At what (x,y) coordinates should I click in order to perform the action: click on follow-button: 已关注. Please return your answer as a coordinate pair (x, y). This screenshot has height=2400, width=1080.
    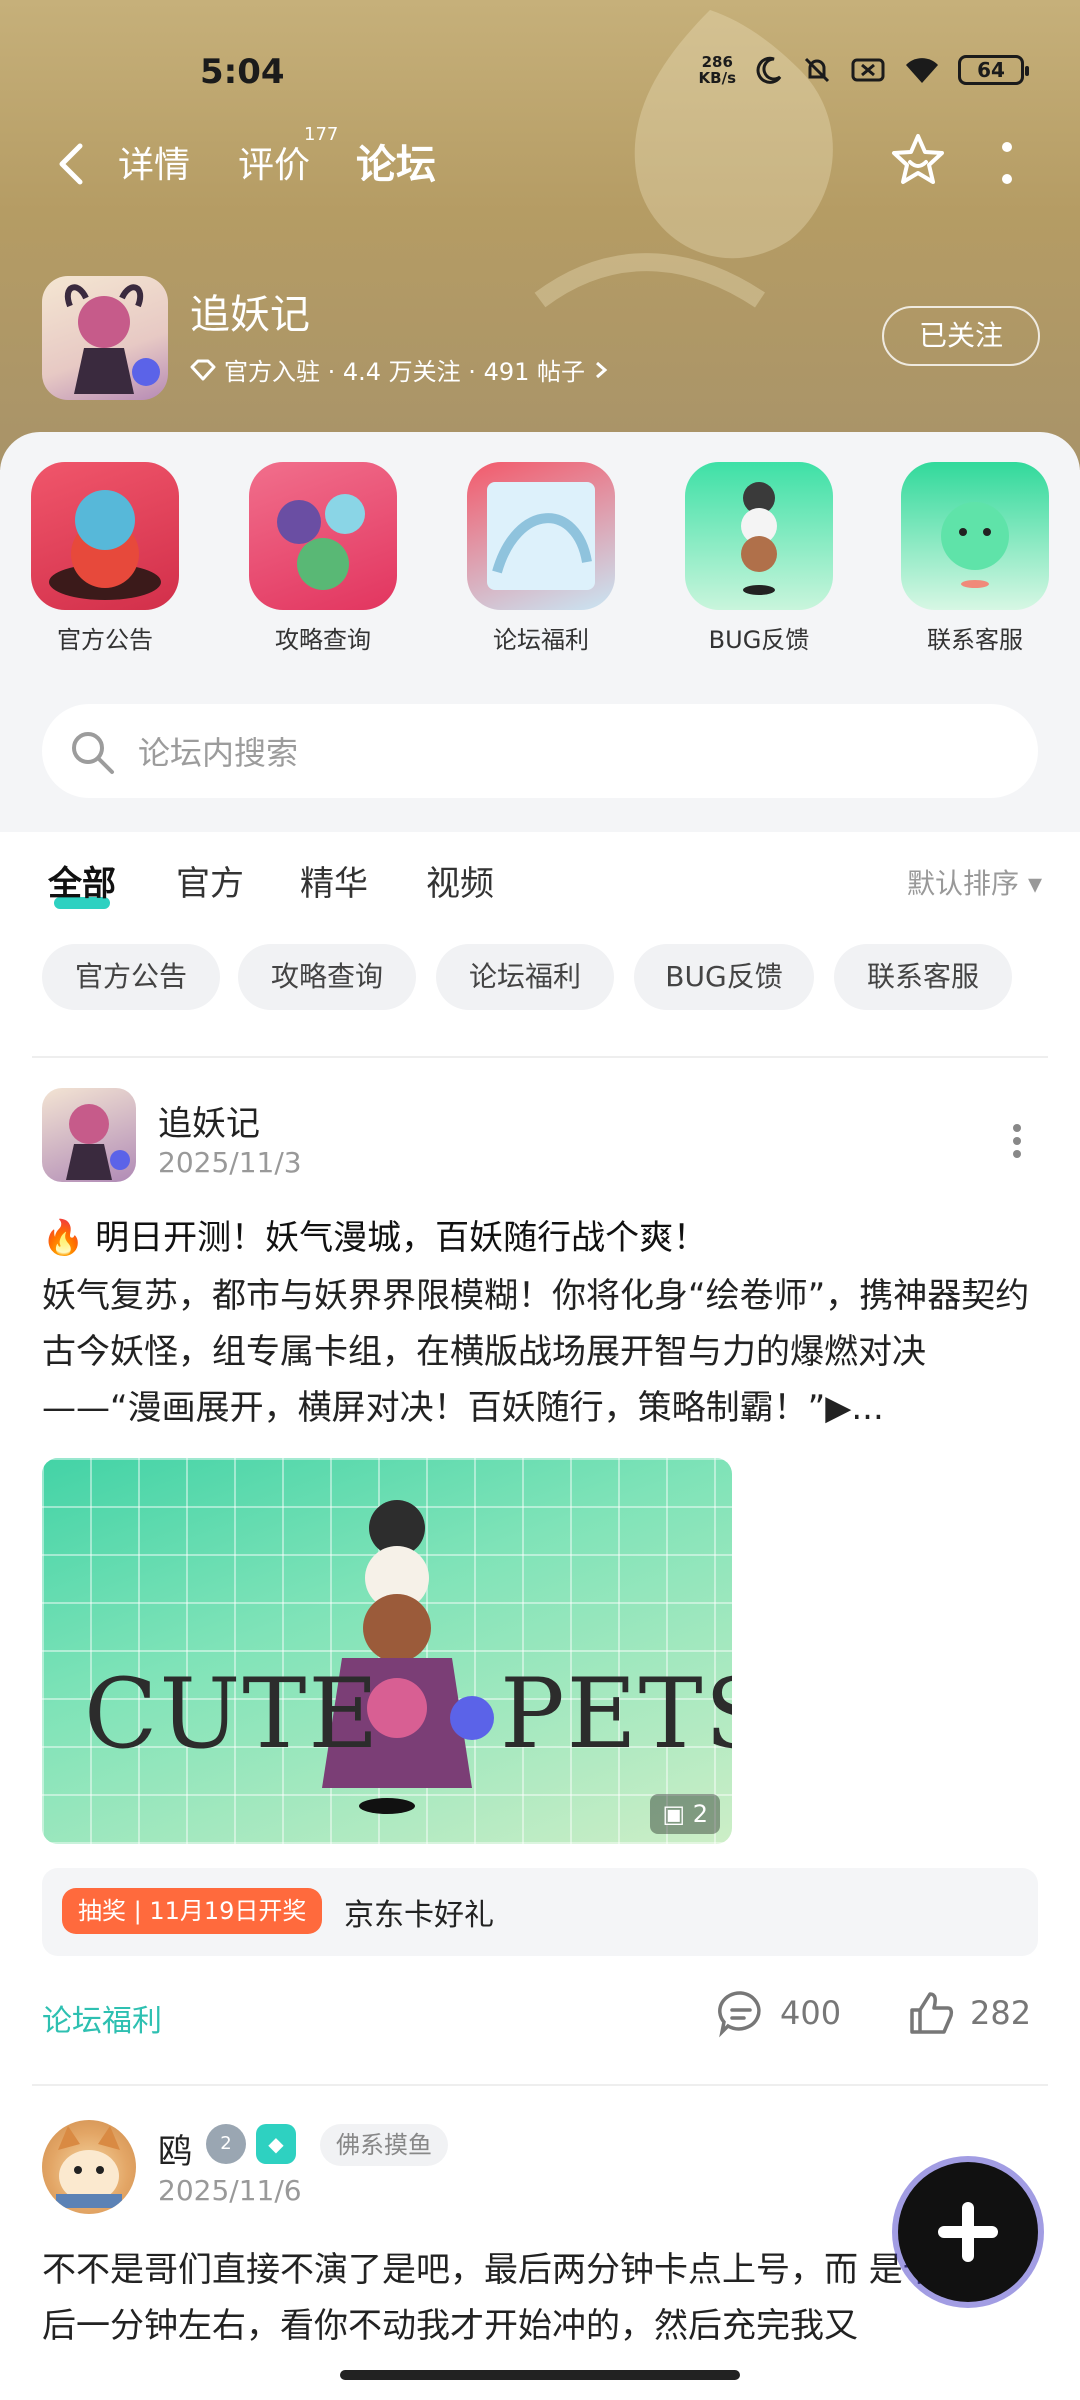
    Looking at the image, I should click on (961, 336).